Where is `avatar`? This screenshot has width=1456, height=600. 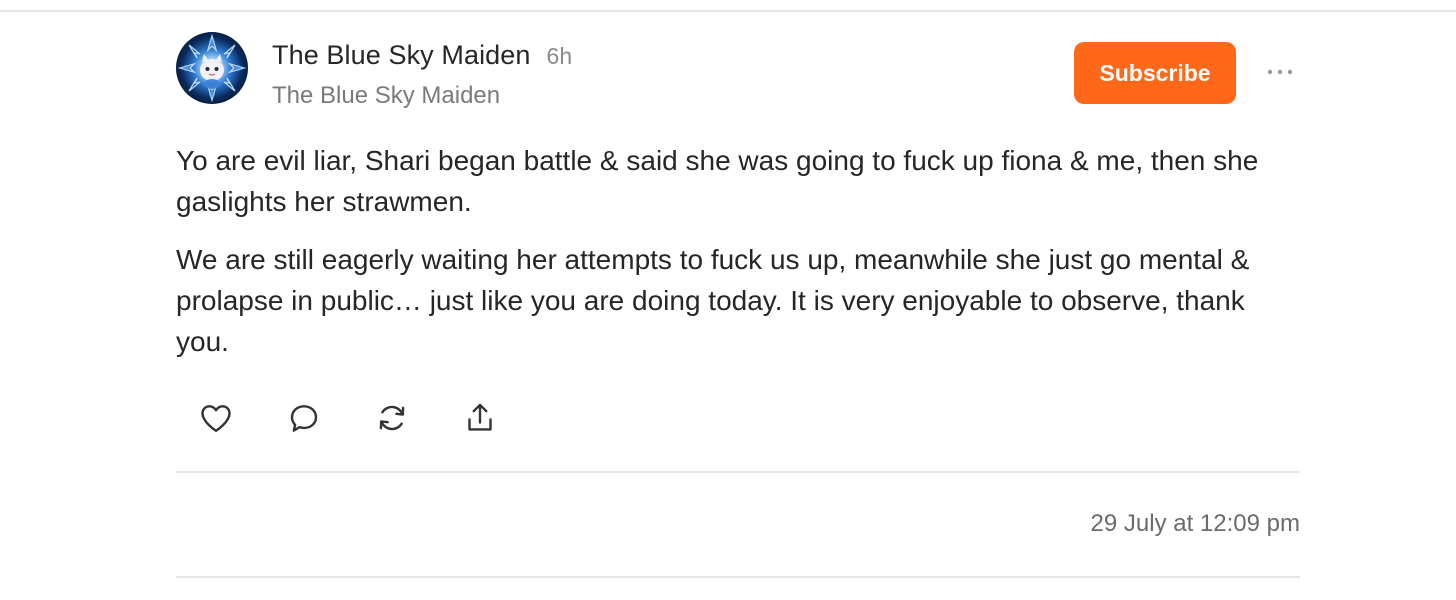 avatar is located at coordinates (212, 68).